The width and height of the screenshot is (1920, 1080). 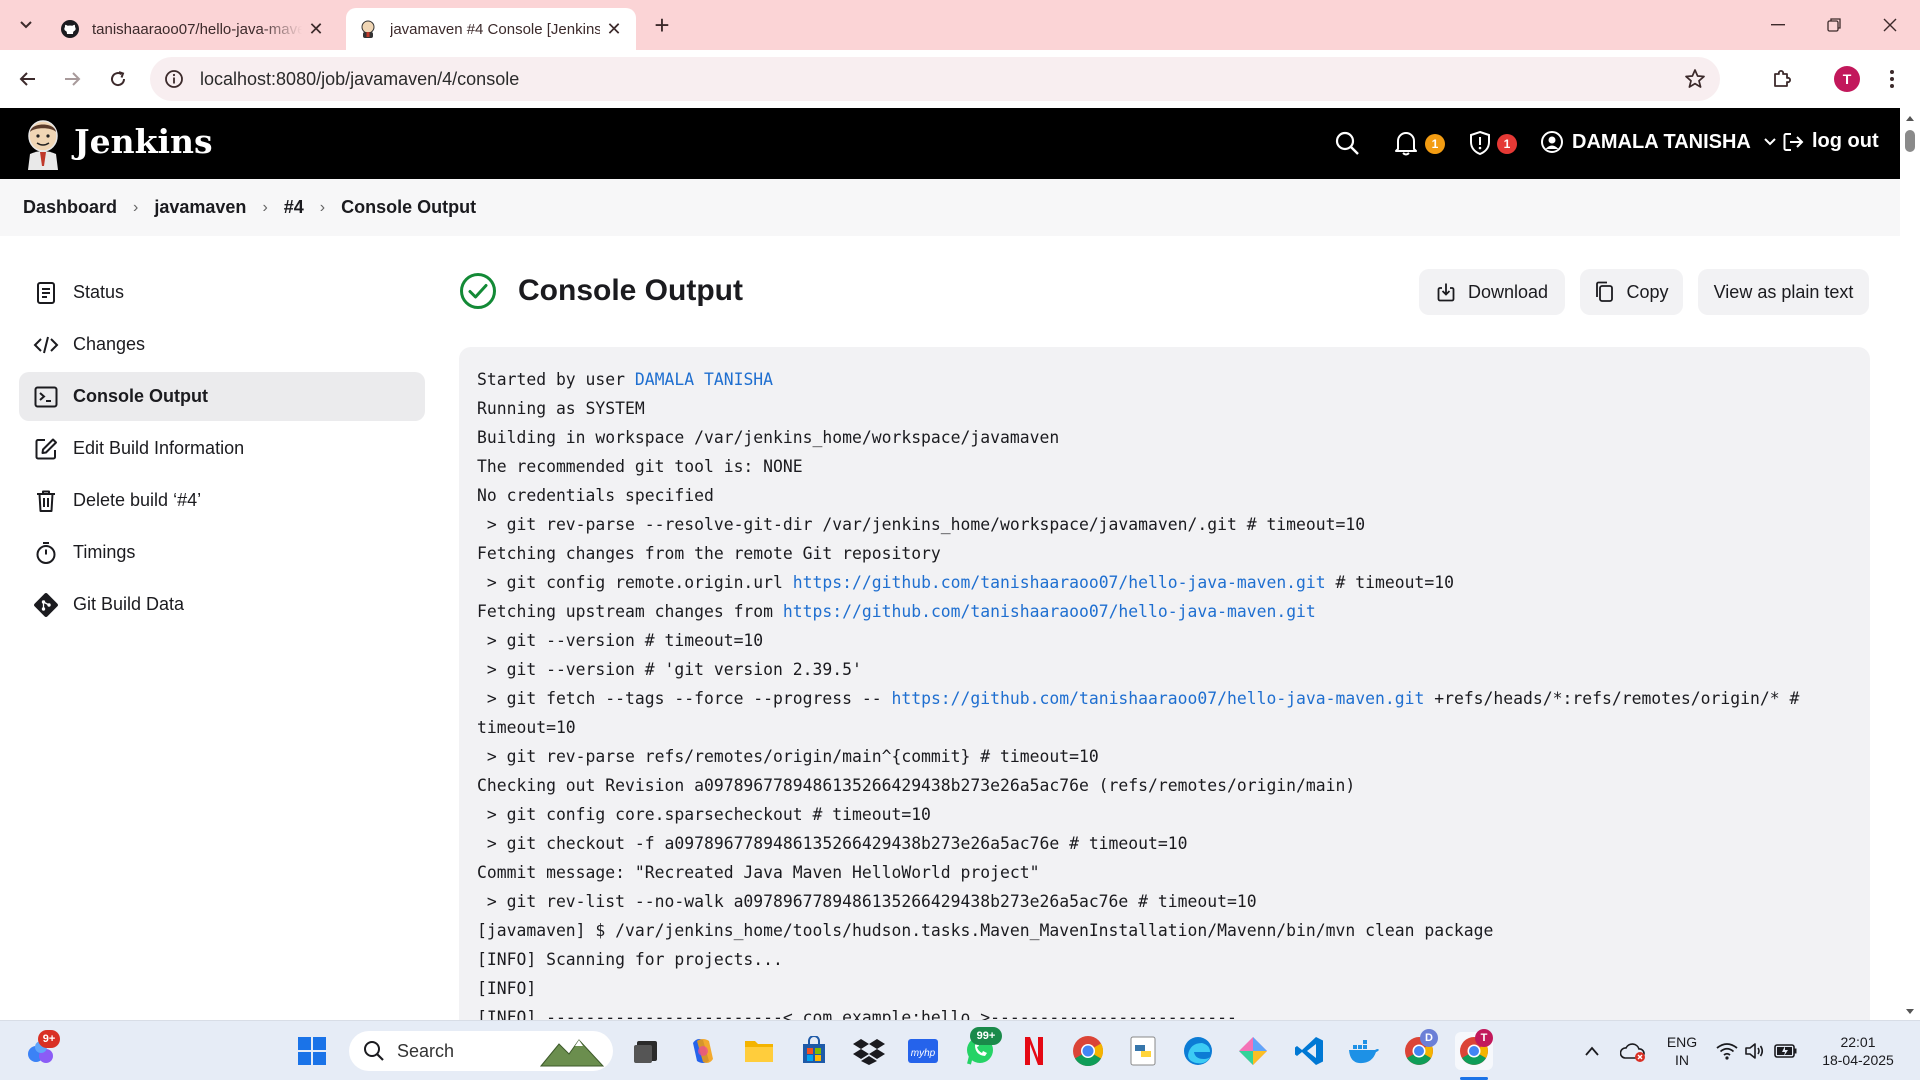 What do you see at coordinates (1309, 1051) in the screenshot?
I see `taskbar-vscode` at bounding box center [1309, 1051].